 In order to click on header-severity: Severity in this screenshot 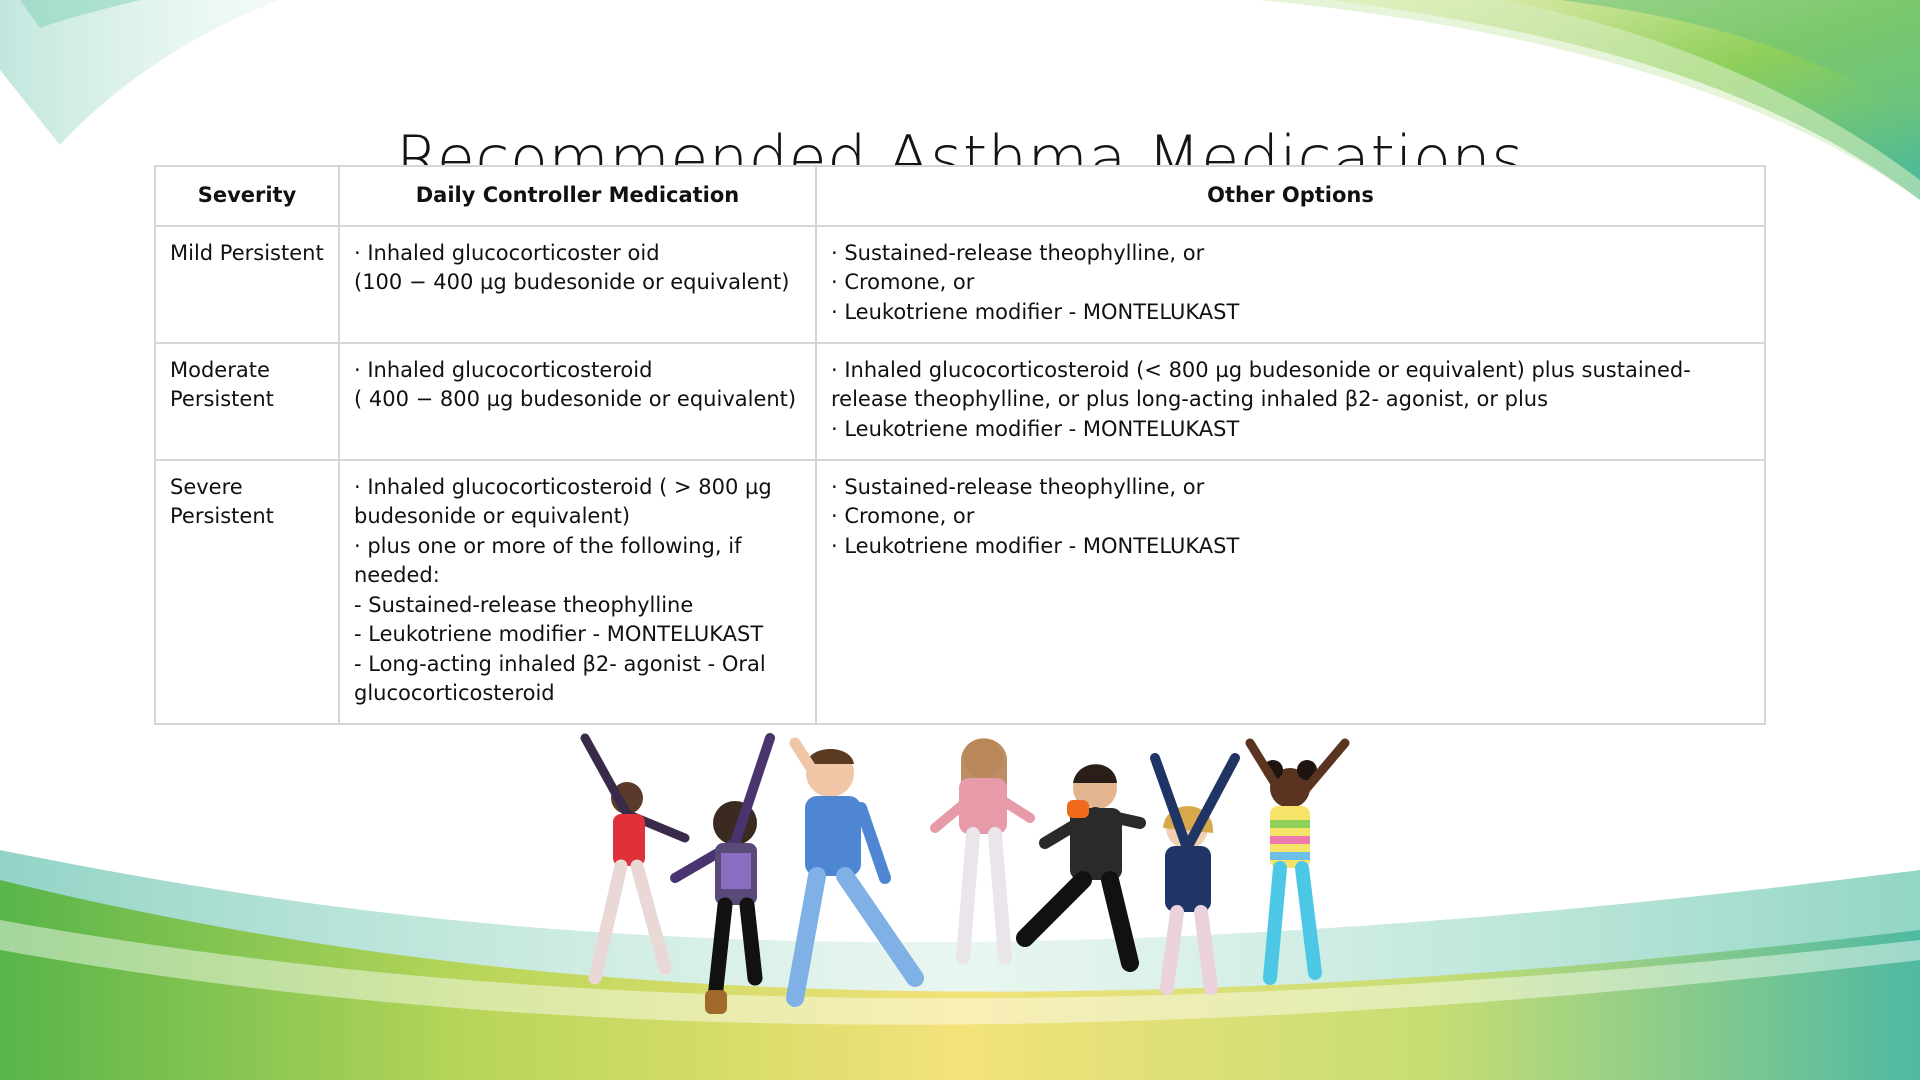, I will do `click(247, 196)`.